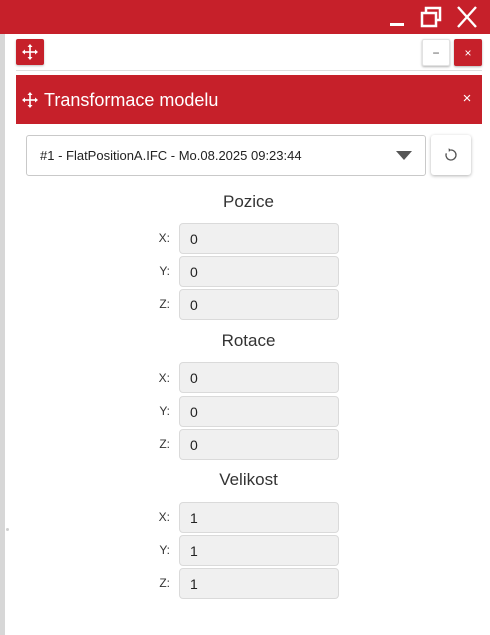 The image size is (490, 635). I want to click on close-icon, so click(467, 17).